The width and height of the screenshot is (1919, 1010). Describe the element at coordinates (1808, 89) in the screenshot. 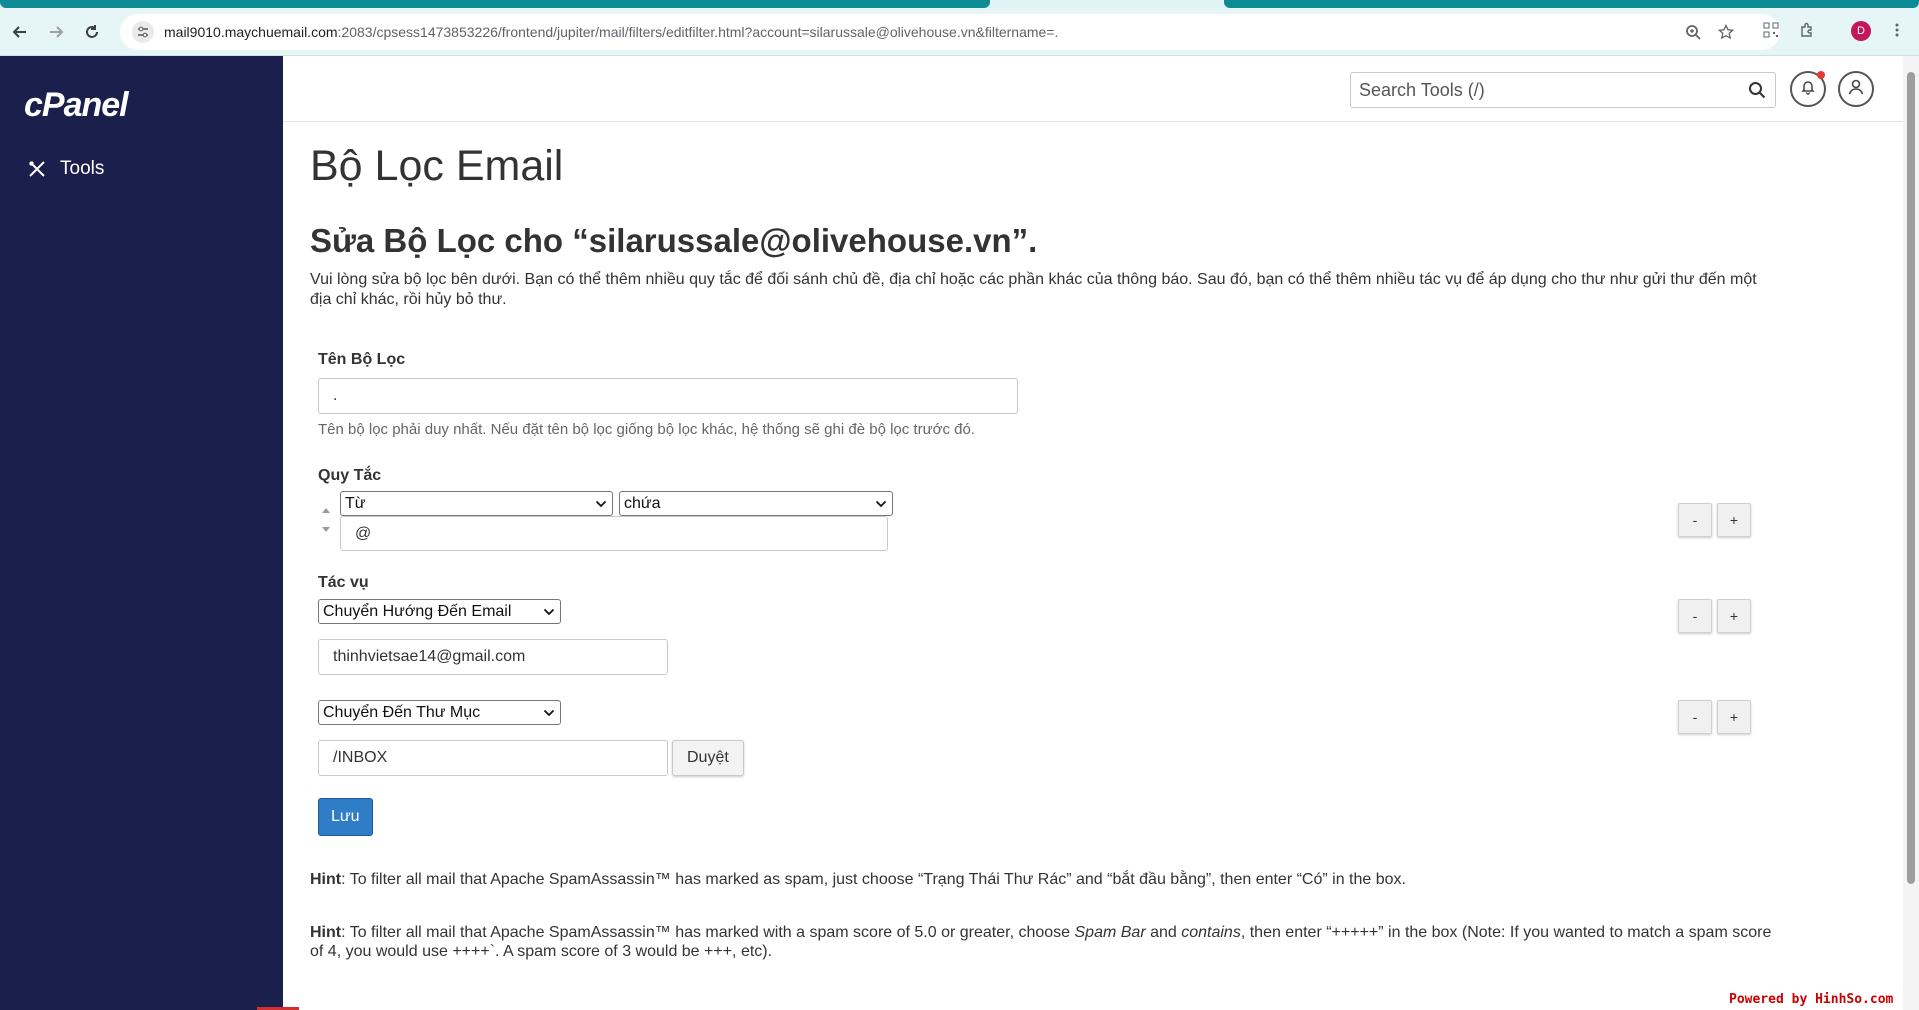

I see `bell-icon` at that location.